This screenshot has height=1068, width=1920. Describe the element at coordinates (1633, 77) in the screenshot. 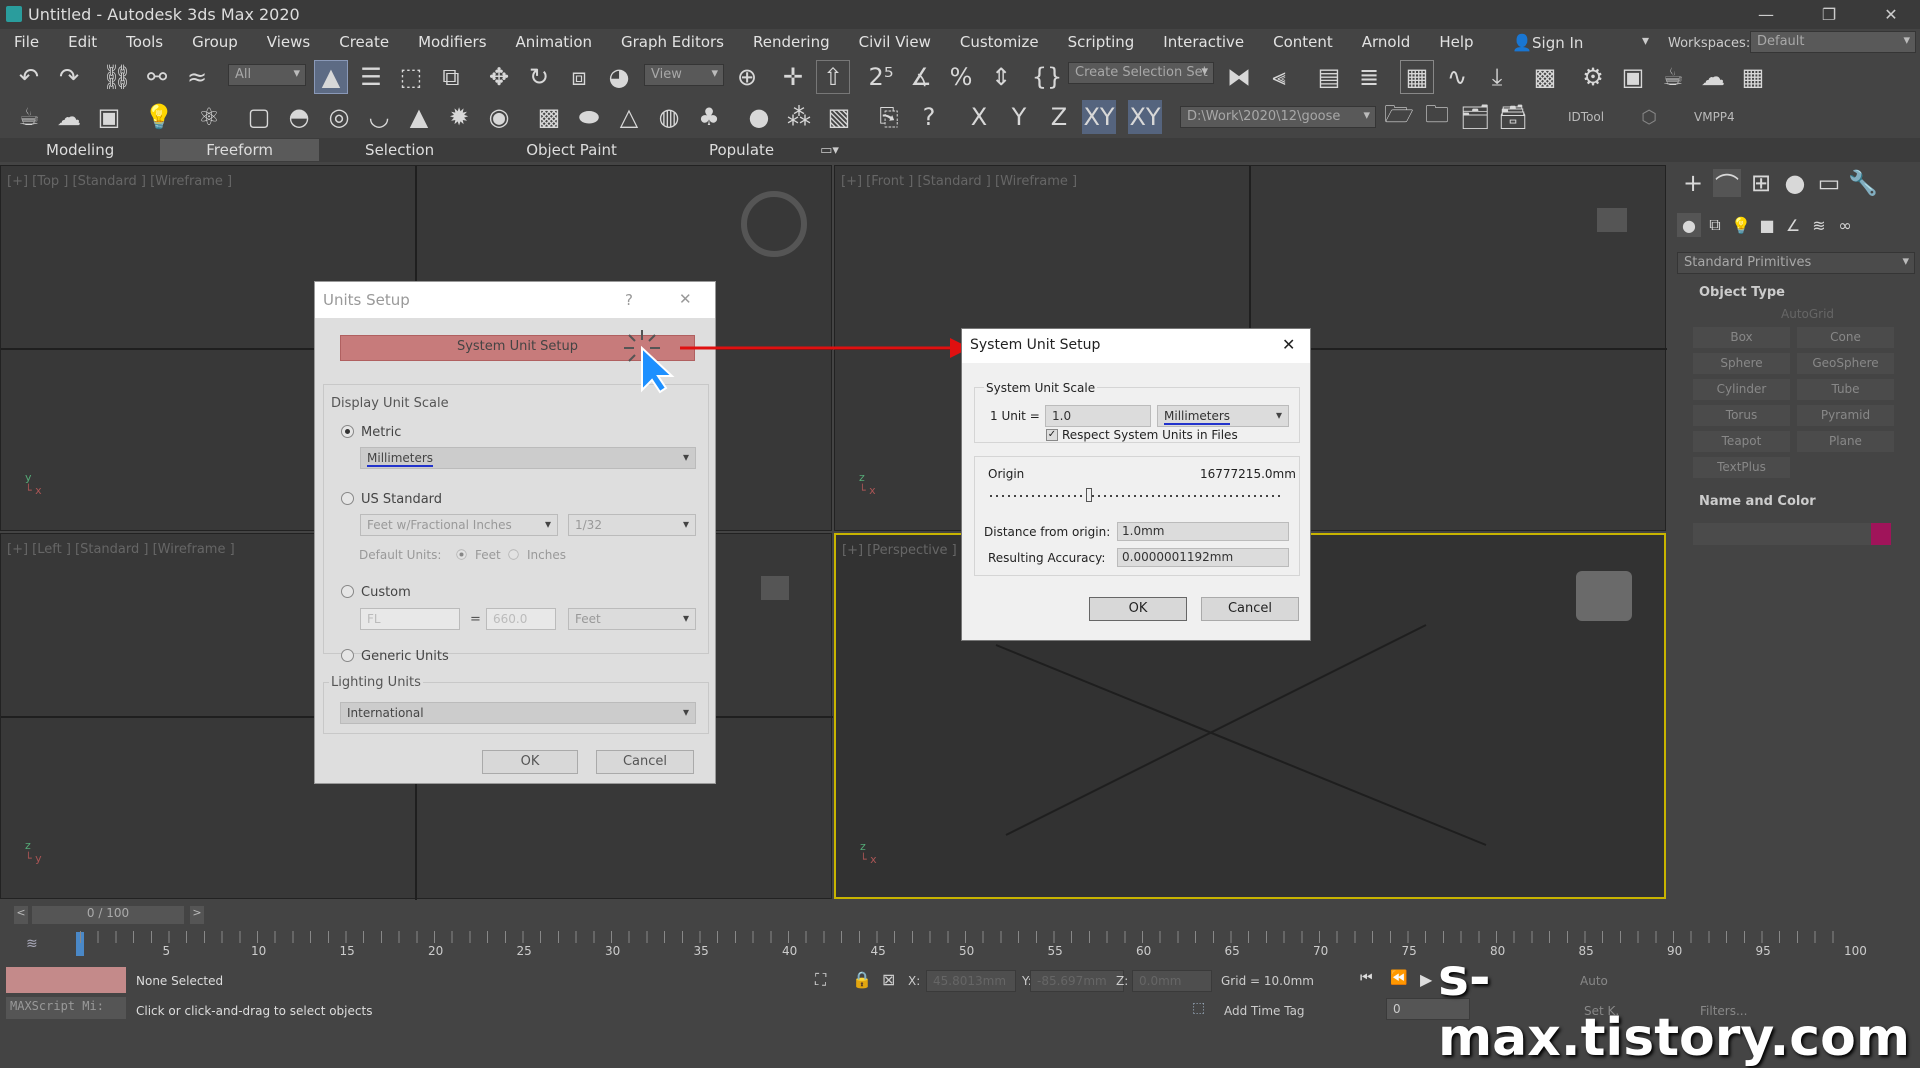

I see `rendered-frame-window-icon: ▣` at that location.